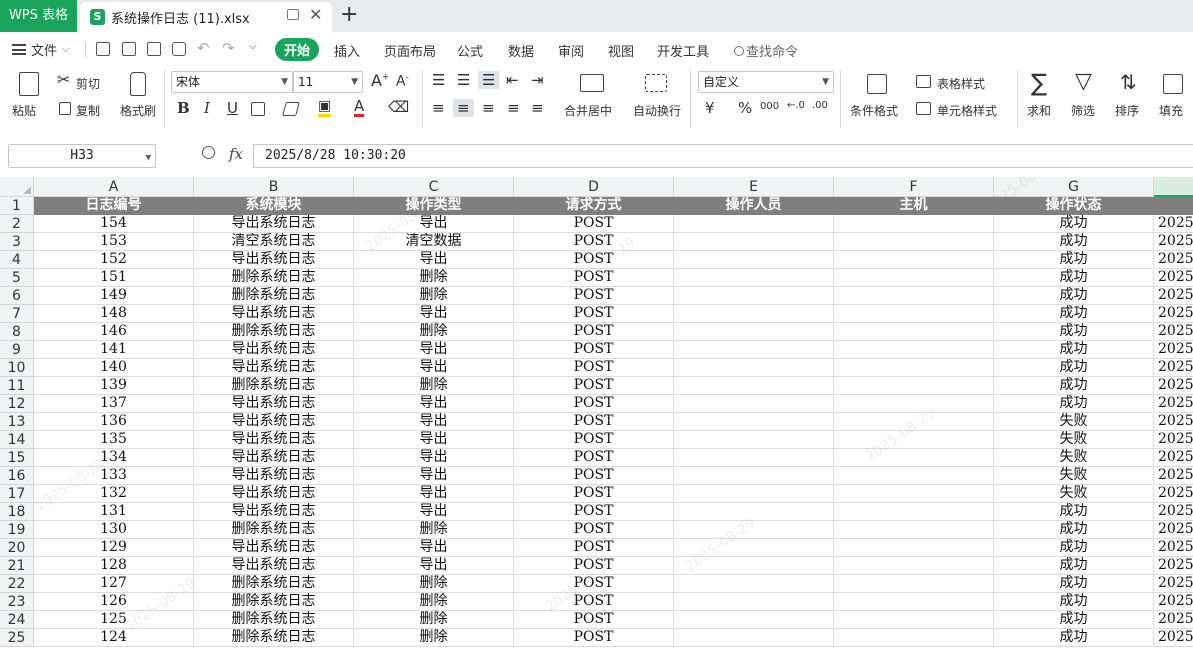 This screenshot has width=1193, height=651. Describe the element at coordinates (769, 106) in the screenshot. I see `thousands-separator-button: 000` at that location.